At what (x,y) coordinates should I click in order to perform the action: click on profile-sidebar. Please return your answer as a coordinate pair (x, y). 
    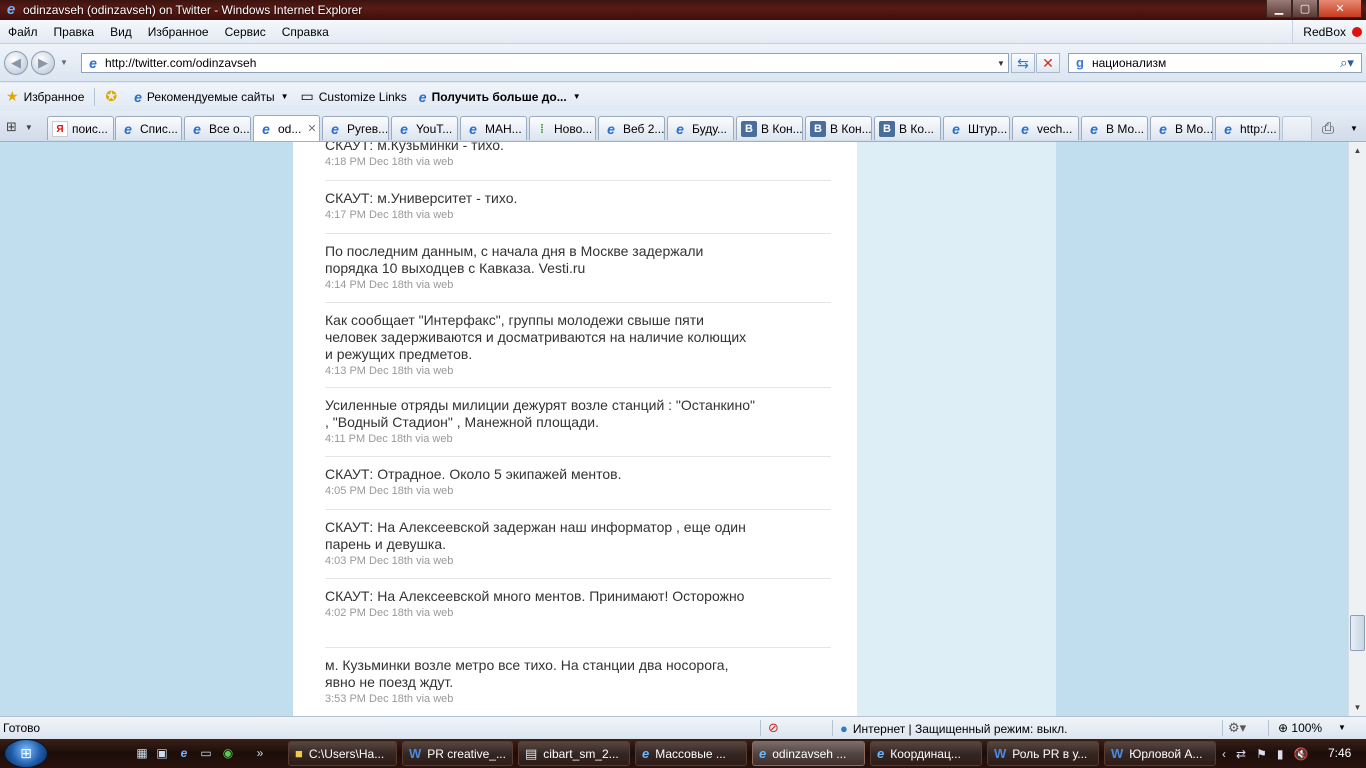
    Looking at the image, I should click on (956, 429).